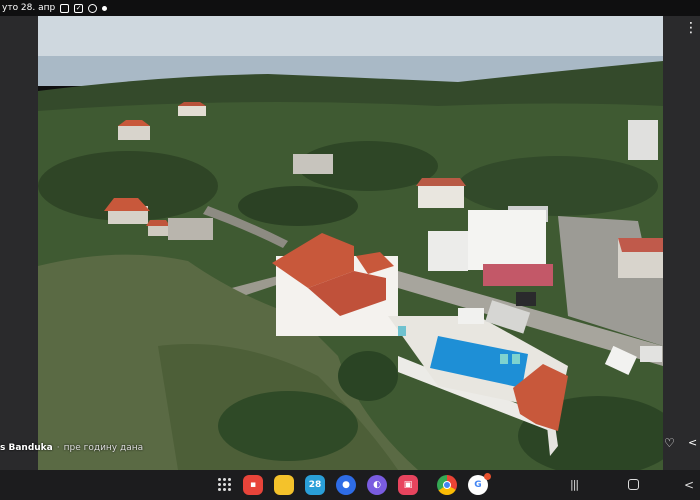 This screenshot has width=700, height=500. I want to click on gallery-notification-icon, so click(65, 8).